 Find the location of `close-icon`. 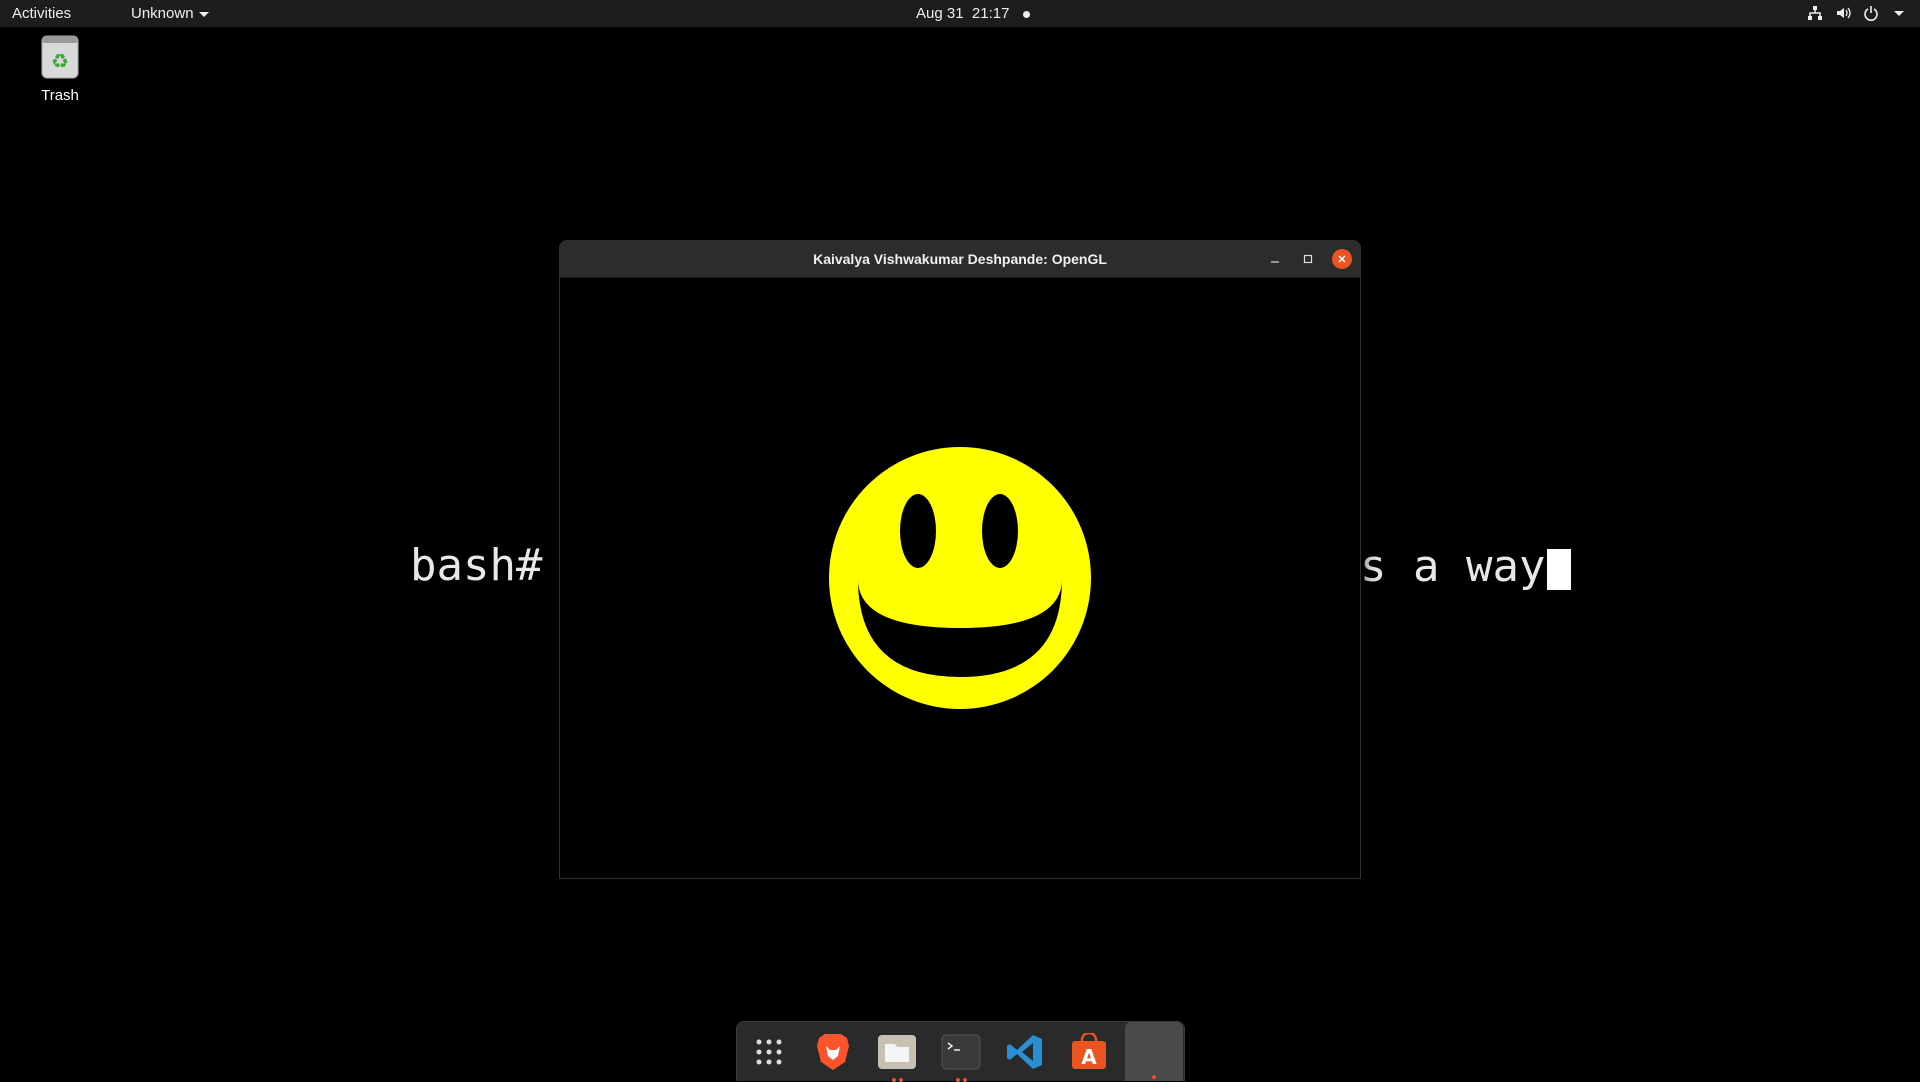

close-icon is located at coordinates (1342, 259).